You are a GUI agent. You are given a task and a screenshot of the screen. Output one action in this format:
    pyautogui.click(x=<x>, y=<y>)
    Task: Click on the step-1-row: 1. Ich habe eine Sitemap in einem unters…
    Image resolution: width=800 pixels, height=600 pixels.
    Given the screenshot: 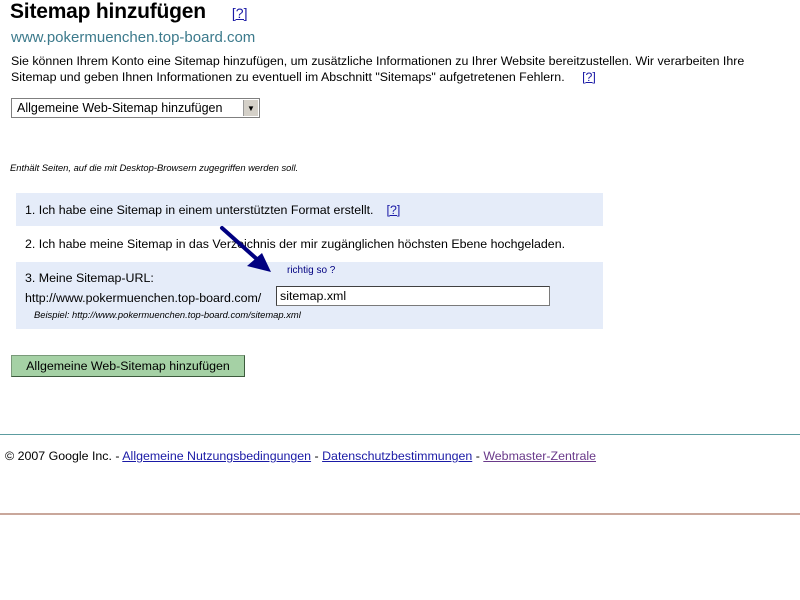 What is the action you would take?
    pyautogui.click(x=309, y=209)
    